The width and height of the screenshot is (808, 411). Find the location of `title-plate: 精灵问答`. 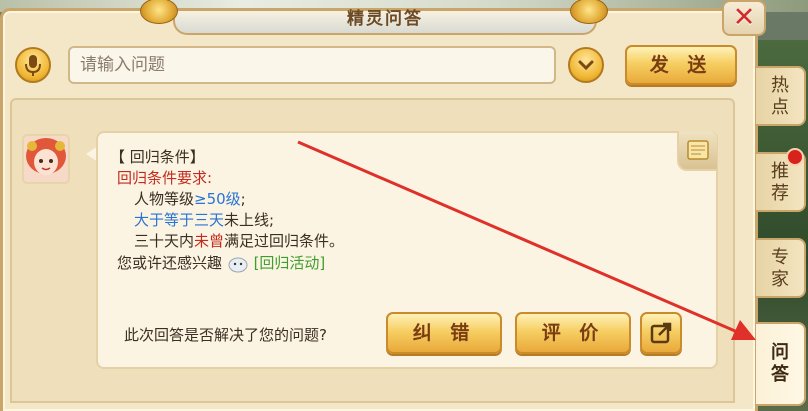

title-plate: 精灵问答 is located at coordinates (385, 23).